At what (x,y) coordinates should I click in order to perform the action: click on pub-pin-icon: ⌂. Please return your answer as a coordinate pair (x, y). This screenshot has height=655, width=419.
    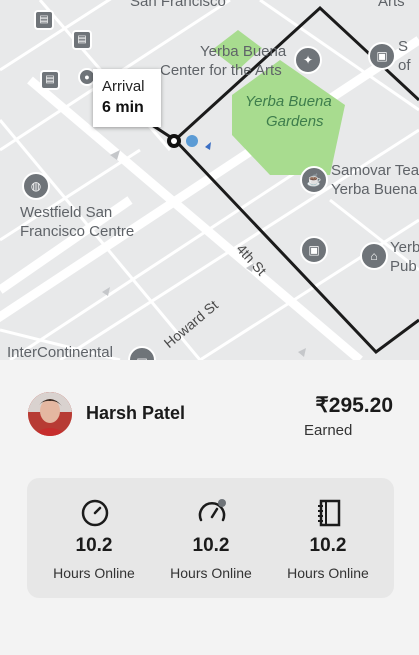
    Looking at the image, I should click on (374, 256).